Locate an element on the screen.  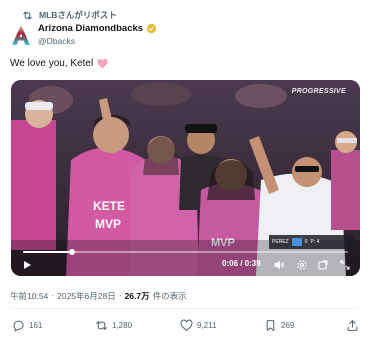
scorebug-score: 0 is located at coordinates (306, 242).